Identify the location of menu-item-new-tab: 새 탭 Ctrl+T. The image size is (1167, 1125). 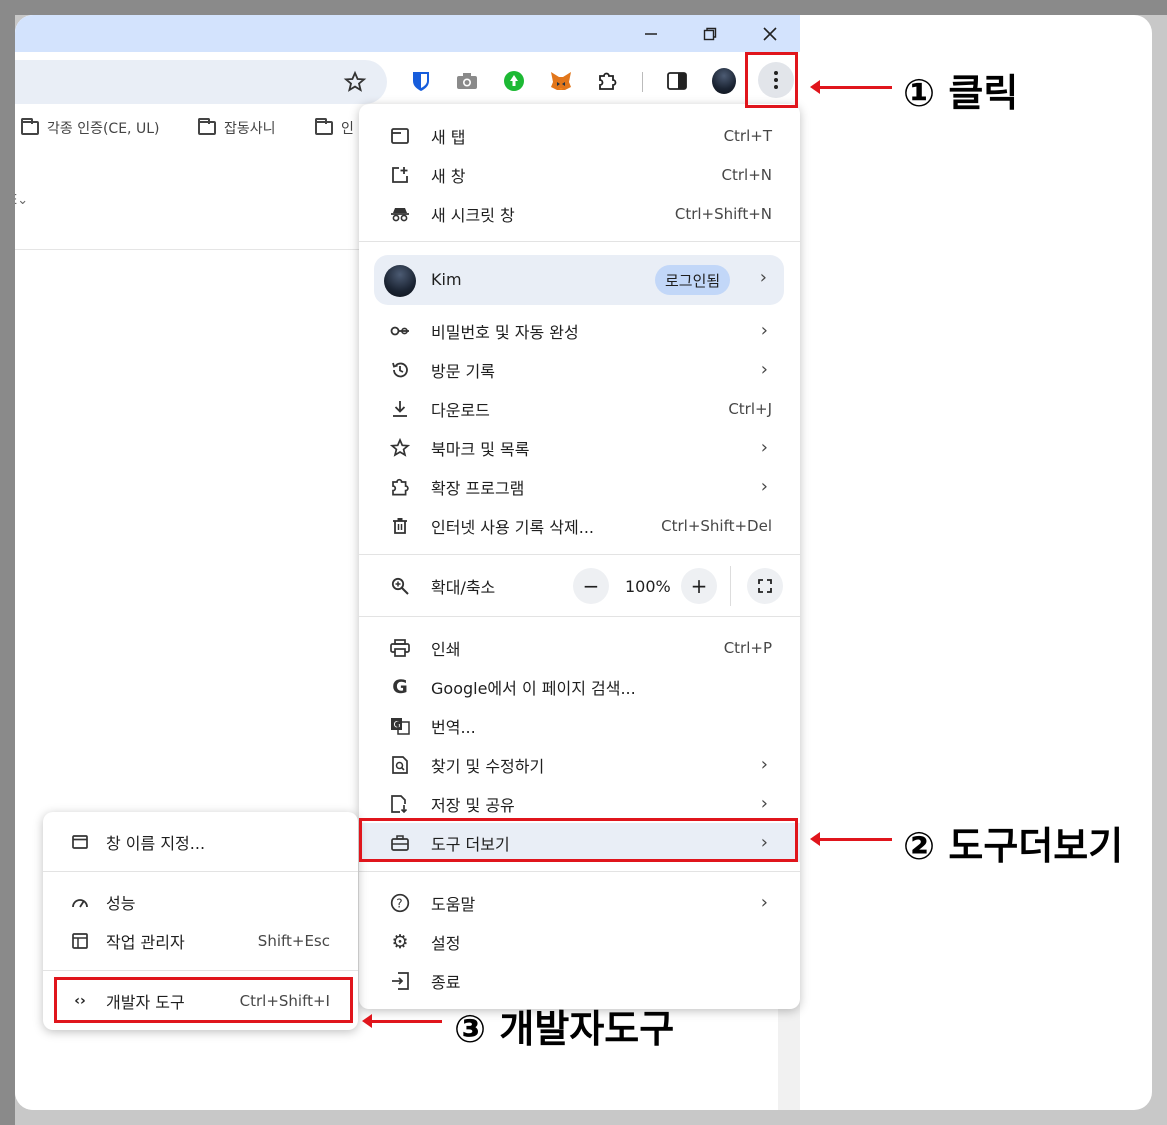
(579, 135).